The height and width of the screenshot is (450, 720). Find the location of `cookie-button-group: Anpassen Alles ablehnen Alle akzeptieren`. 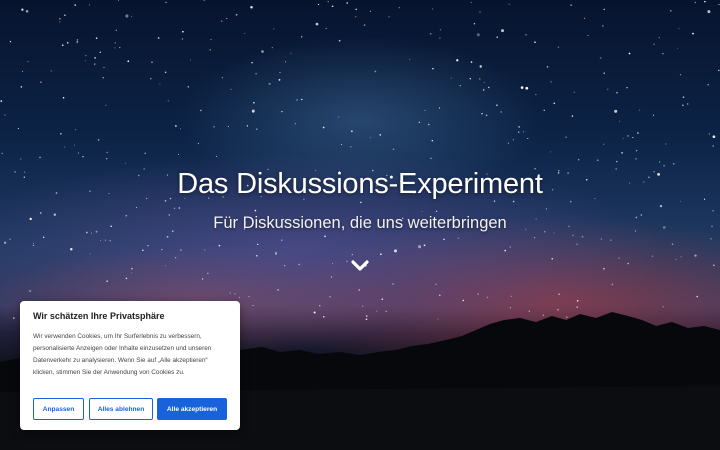

cookie-button-group: Anpassen Alles ablehnen Alle akzeptieren is located at coordinates (130, 409).